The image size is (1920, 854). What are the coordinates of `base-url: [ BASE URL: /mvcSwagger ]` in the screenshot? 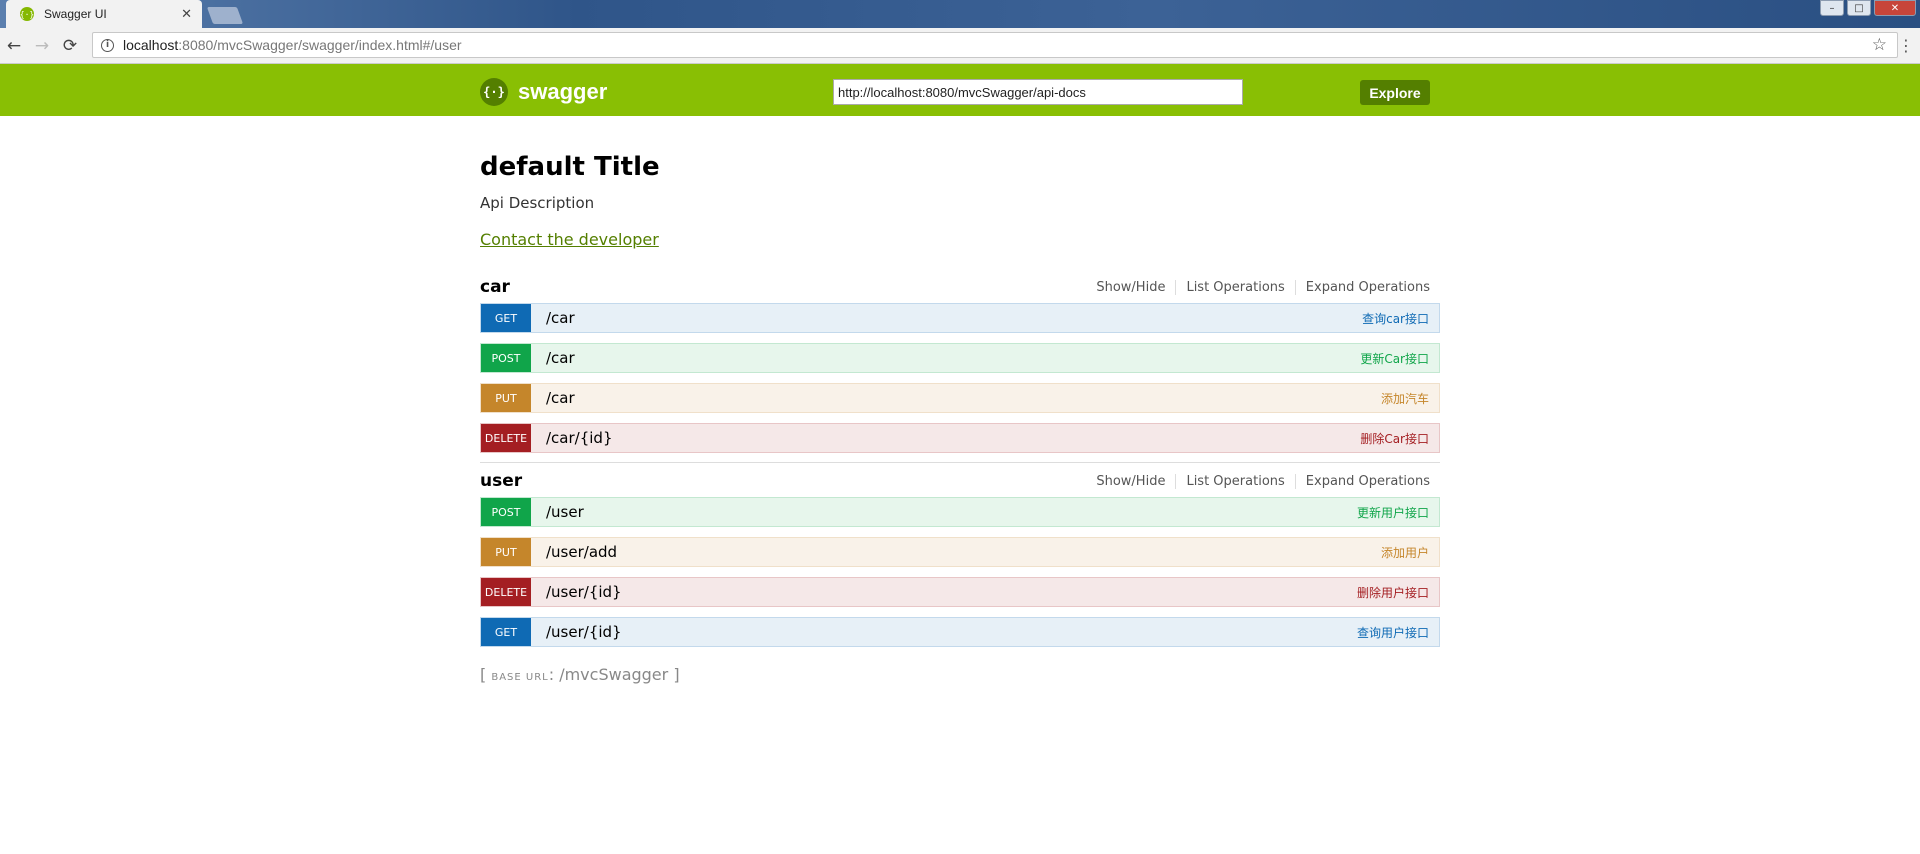 It's located at (960, 674).